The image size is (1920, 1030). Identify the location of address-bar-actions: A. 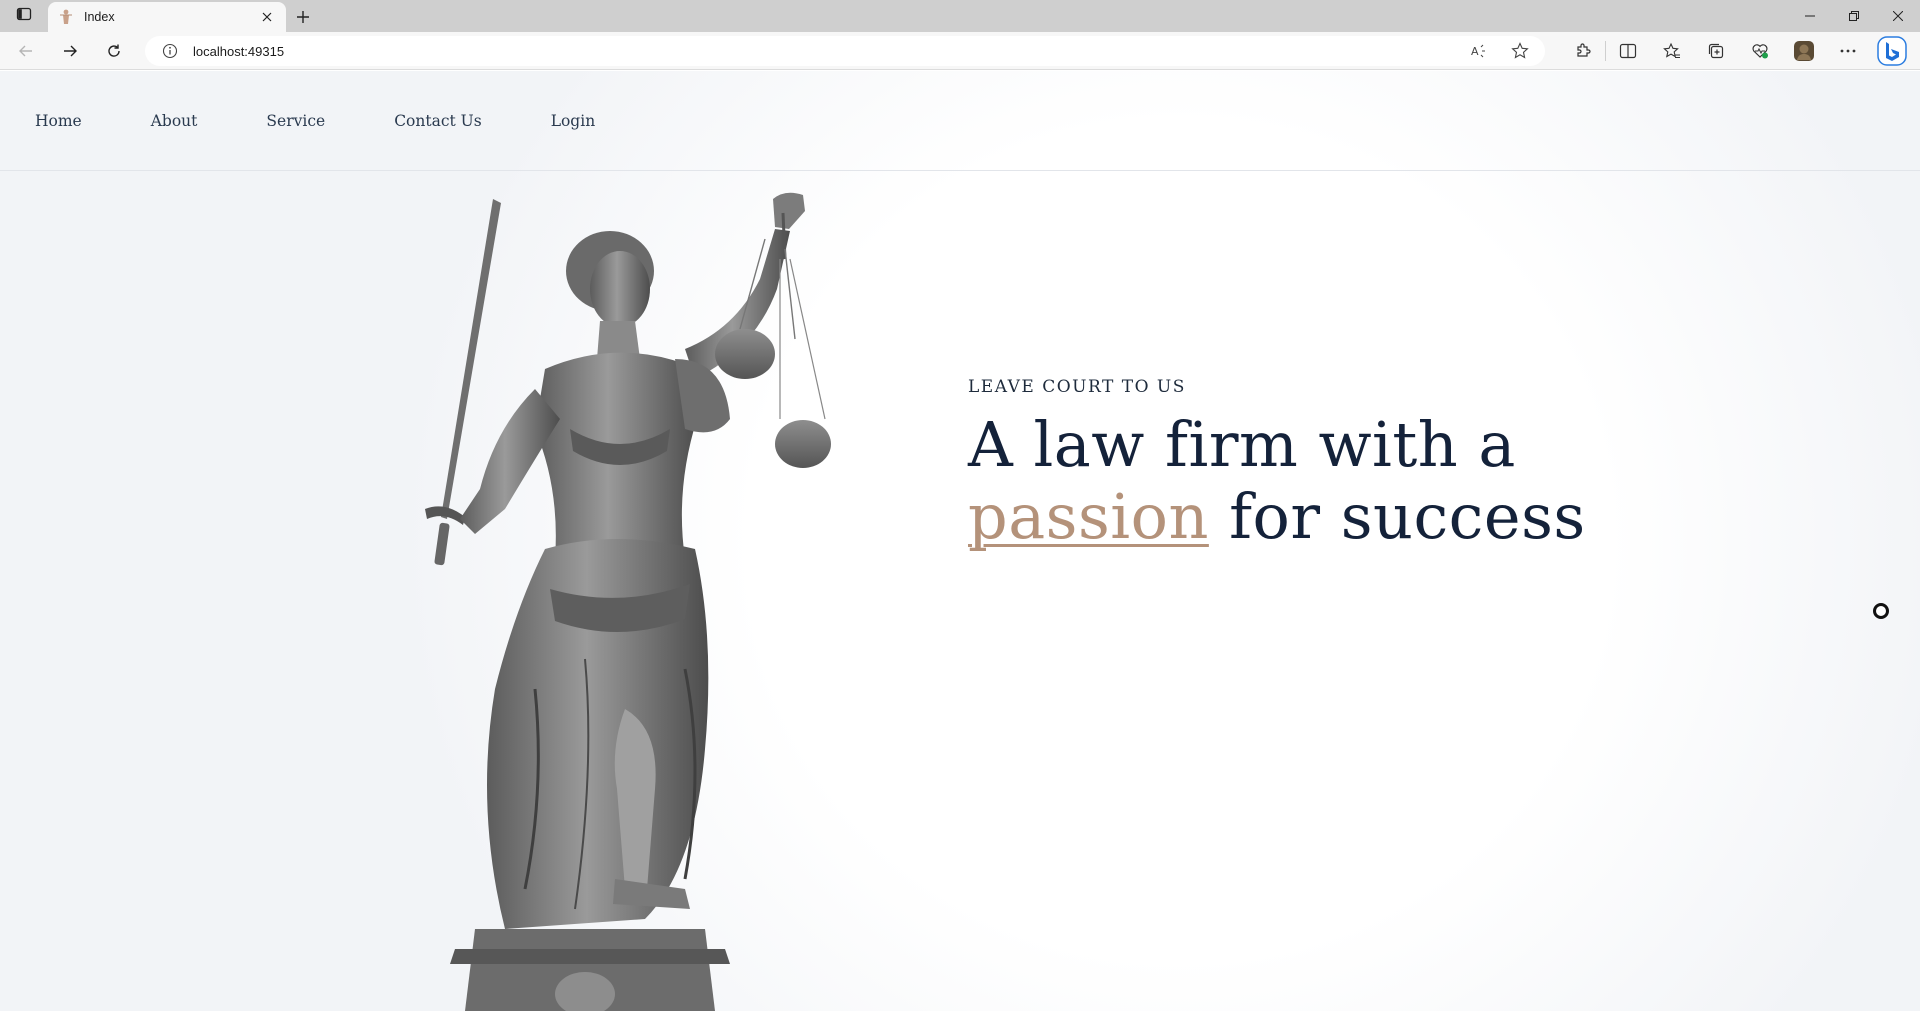
(1500, 51).